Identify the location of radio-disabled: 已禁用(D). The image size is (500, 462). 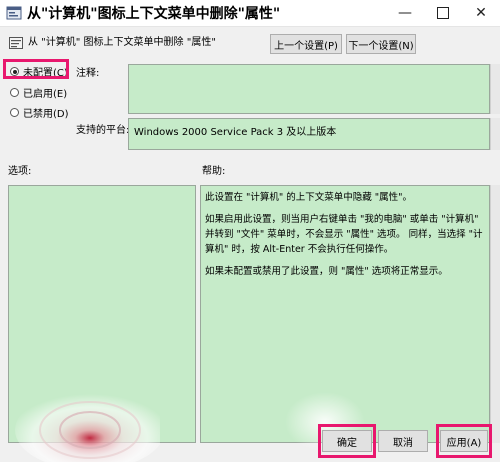
(39, 112).